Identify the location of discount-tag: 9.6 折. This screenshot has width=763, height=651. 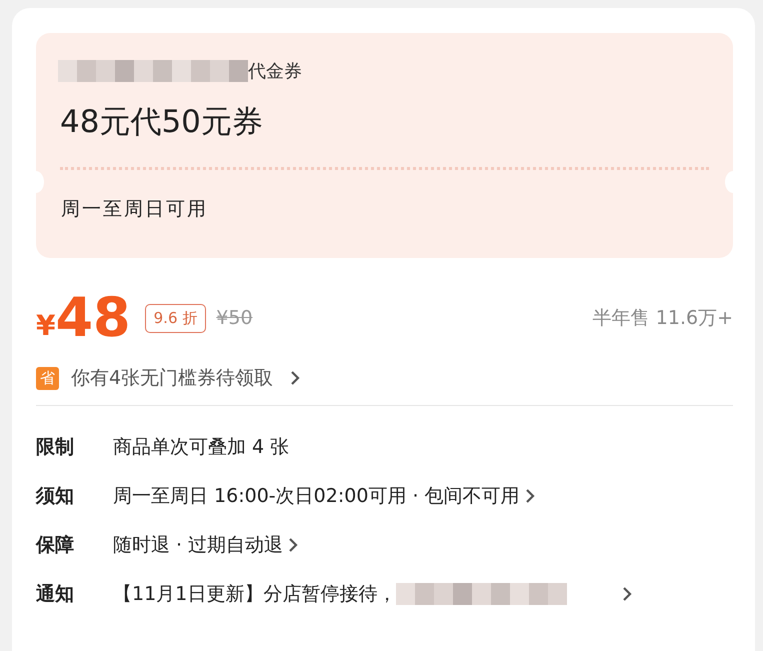
(175, 318).